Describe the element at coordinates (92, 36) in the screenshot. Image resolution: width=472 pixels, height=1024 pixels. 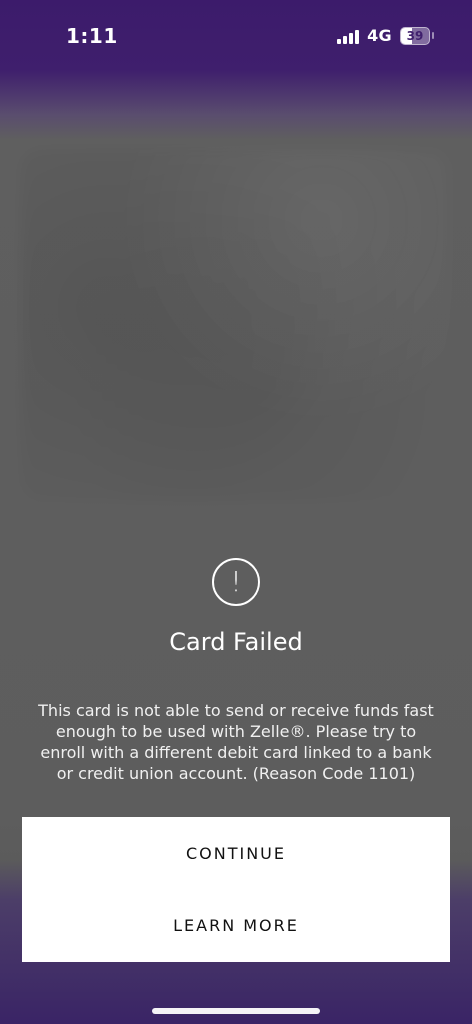
I see `status-time: 1:11` at that location.